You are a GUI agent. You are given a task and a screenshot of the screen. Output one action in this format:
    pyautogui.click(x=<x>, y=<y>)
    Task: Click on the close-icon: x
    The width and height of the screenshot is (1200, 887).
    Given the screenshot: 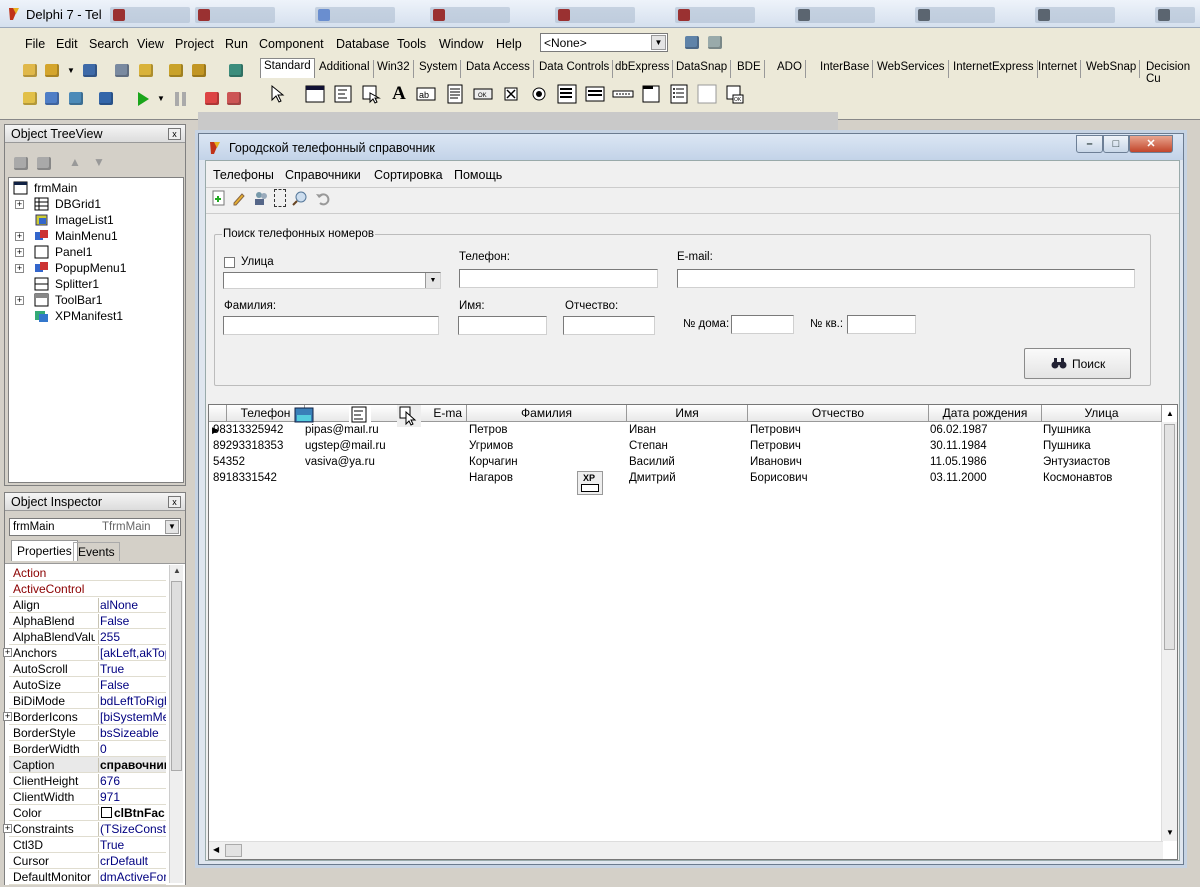 What is the action you would take?
    pyautogui.click(x=174, y=134)
    